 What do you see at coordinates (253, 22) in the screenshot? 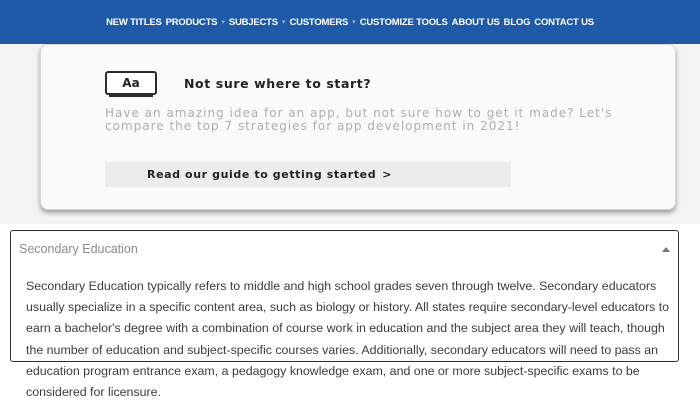
I see `nav-link-subjects: SUBJECTS` at bounding box center [253, 22].